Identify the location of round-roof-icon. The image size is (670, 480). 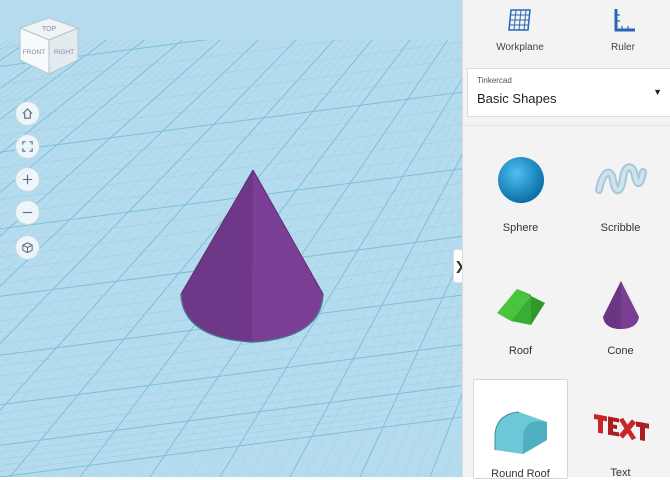
(520, 432).